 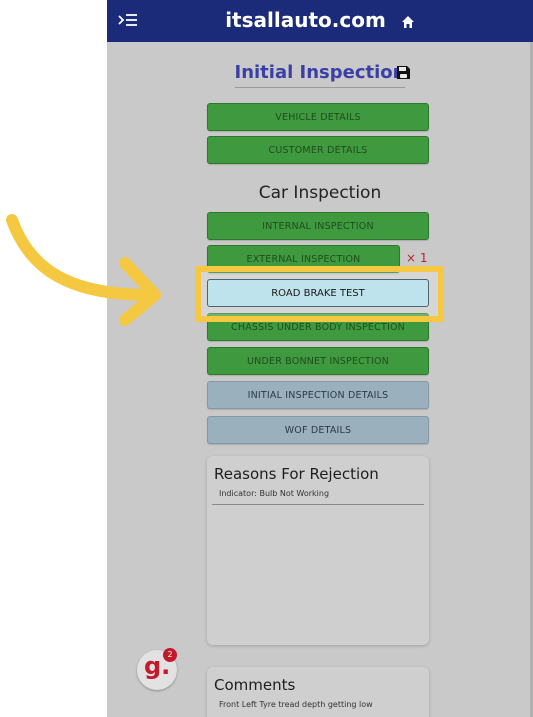 I want to click on brand: itsallauto.com, so click(x=320, y=21).